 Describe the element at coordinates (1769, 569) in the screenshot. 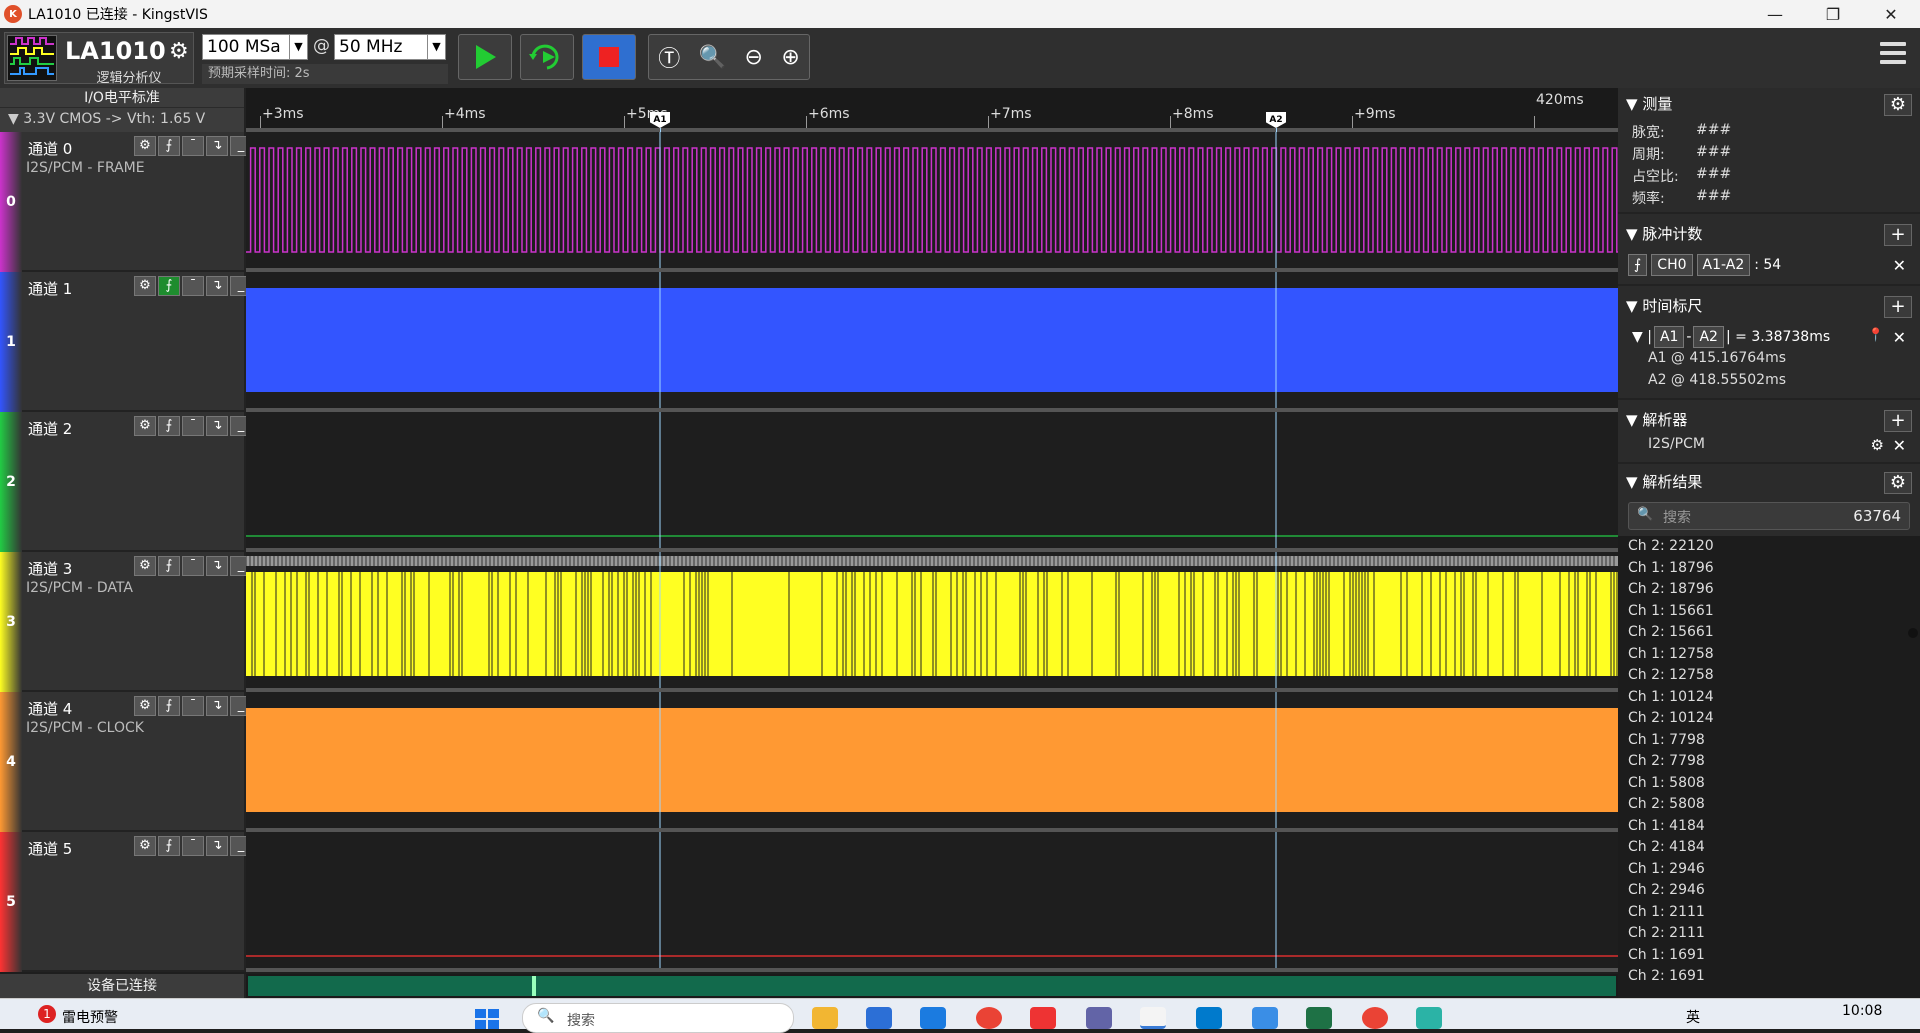

I see `result-item: Ch 1: 18796` at that location.